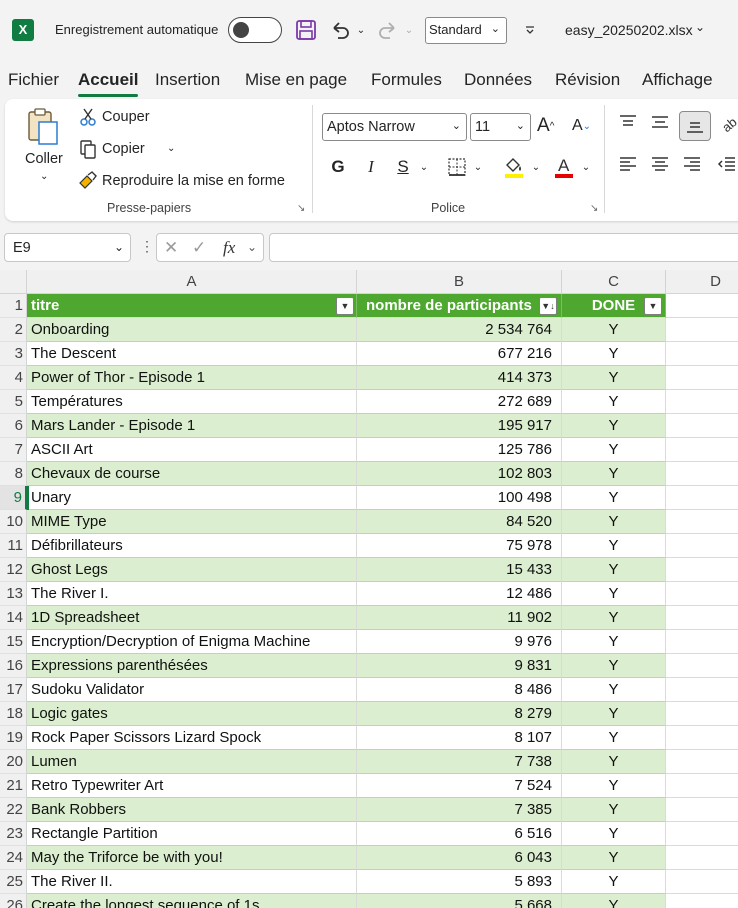  I want to click on tab-donnees: Données, so click(498, 80).